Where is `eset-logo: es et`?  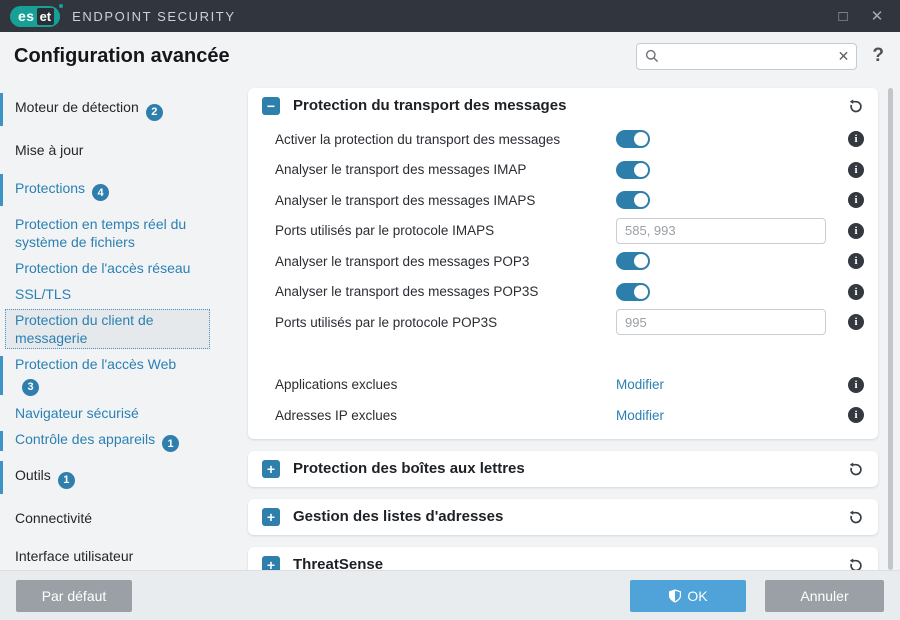 eset-logo: es et is located at coordinates (37, 15).